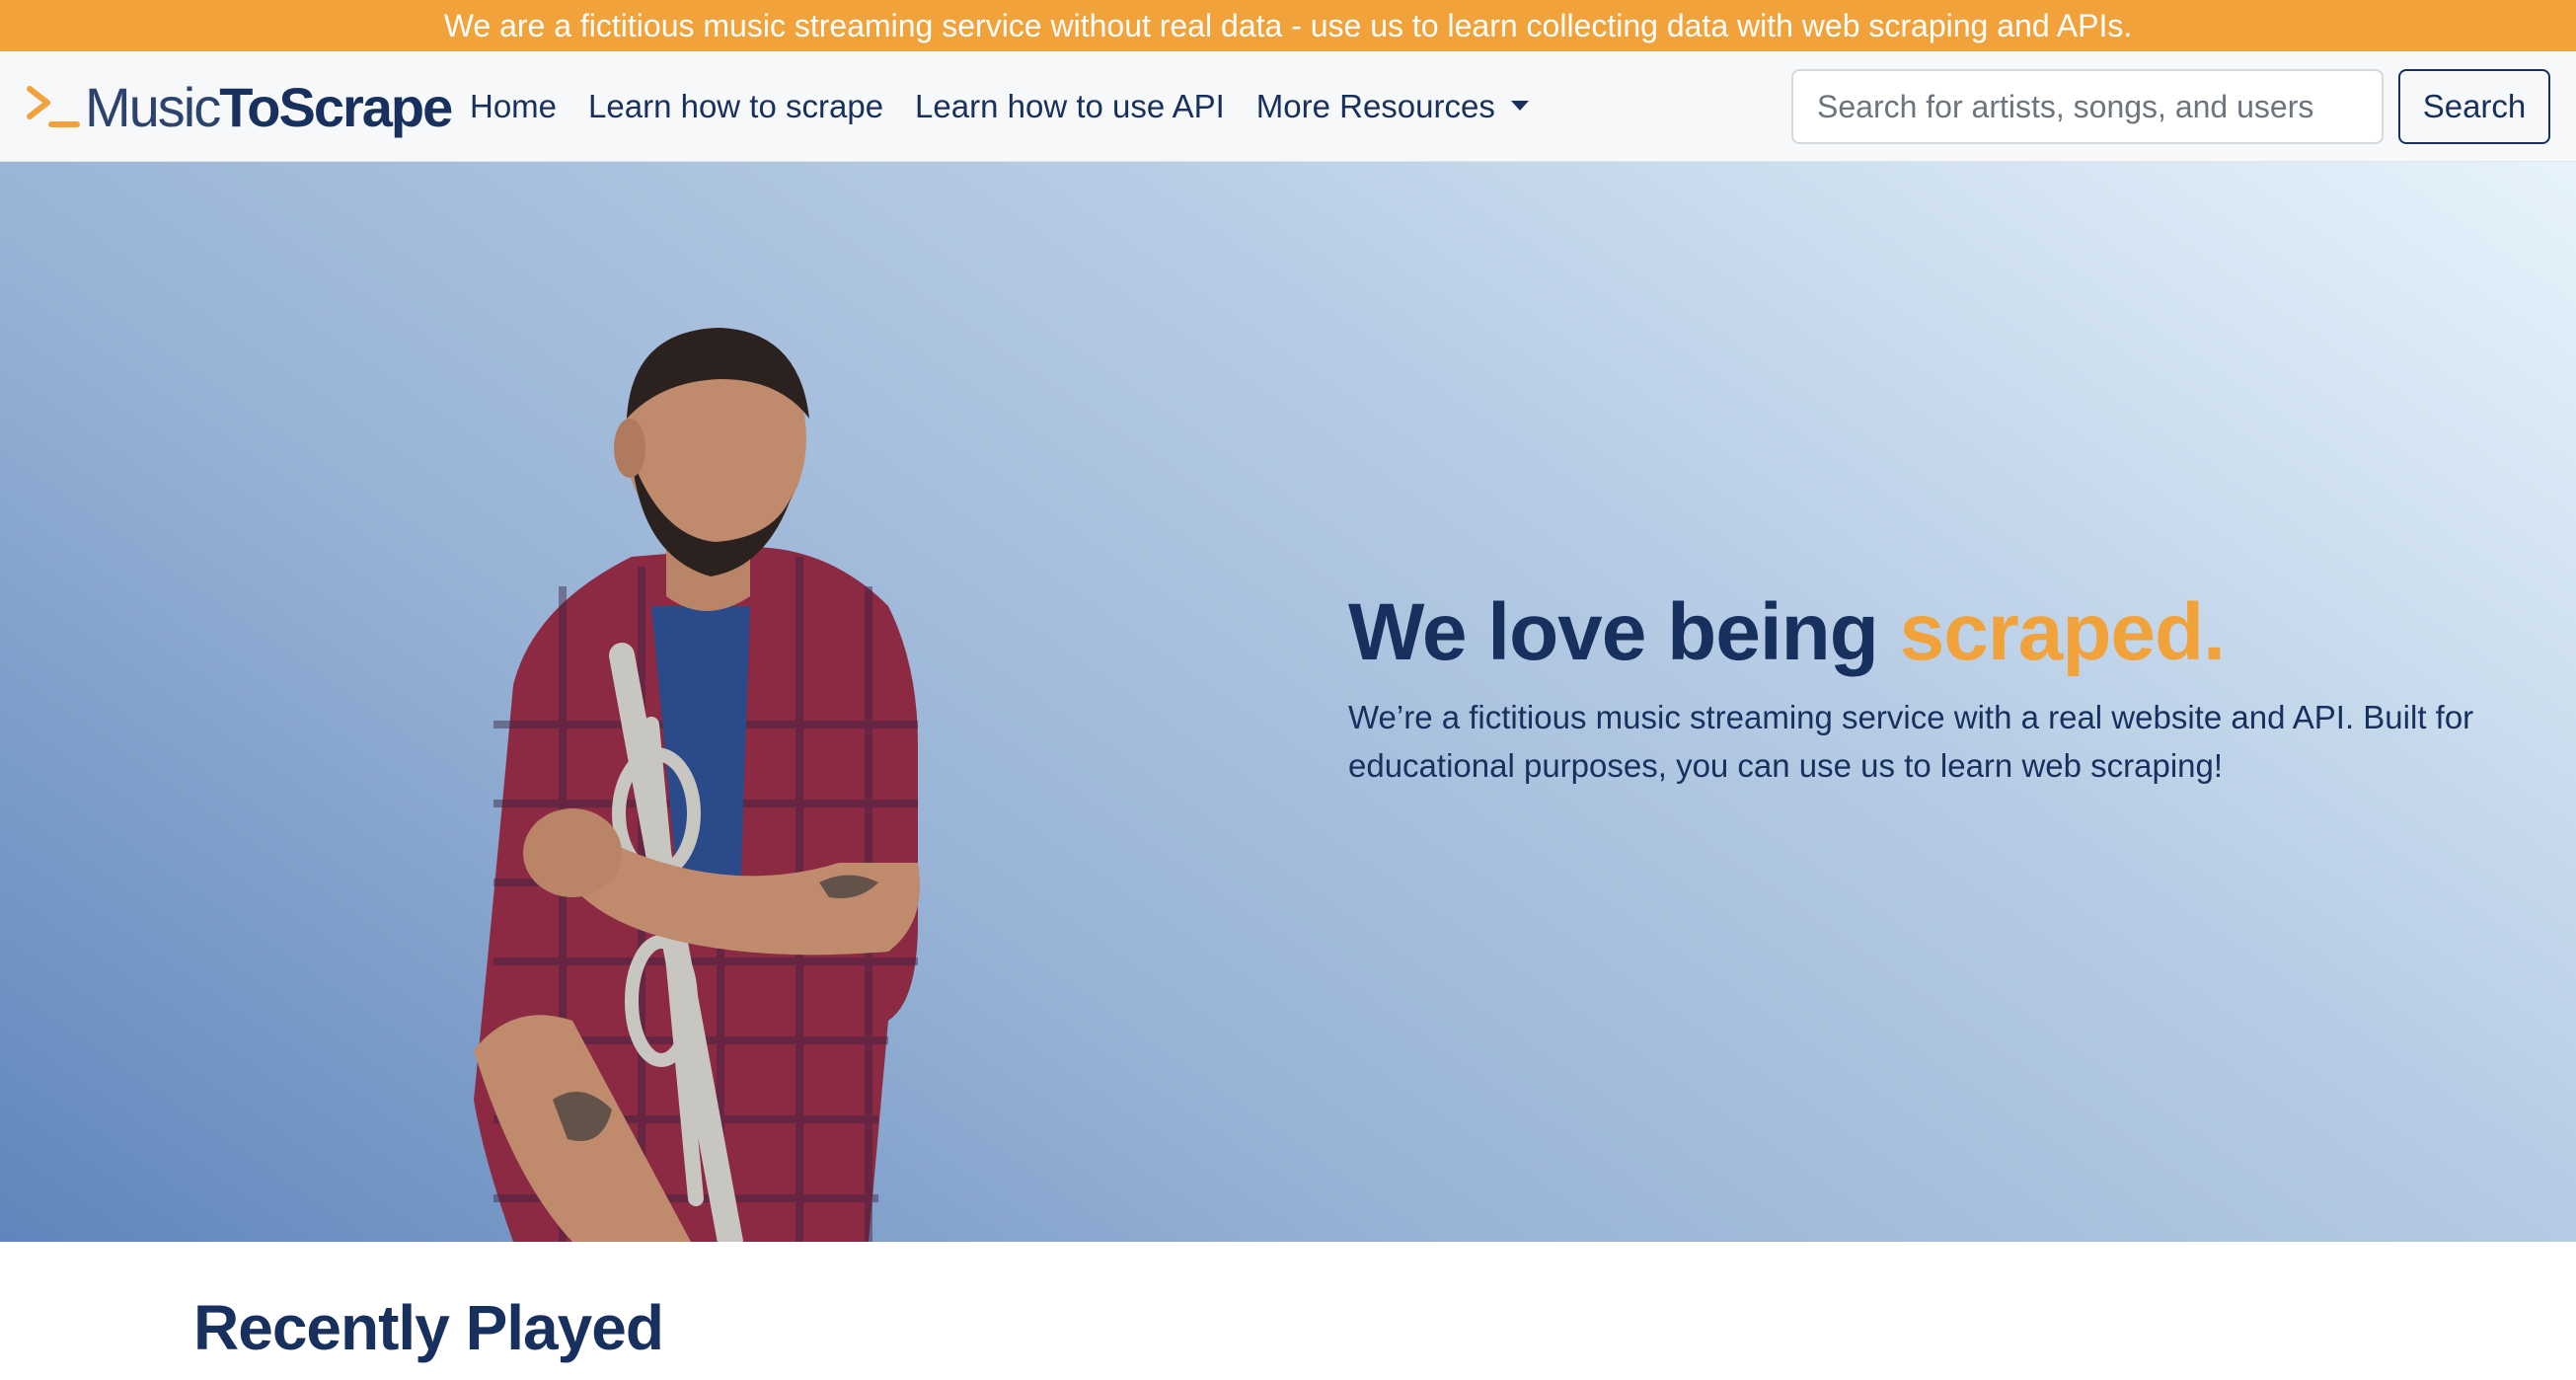 Image resolution: width=2576 pixels, height=1380 pixels. I want to click on search-button: Search, so click(2474, 106).